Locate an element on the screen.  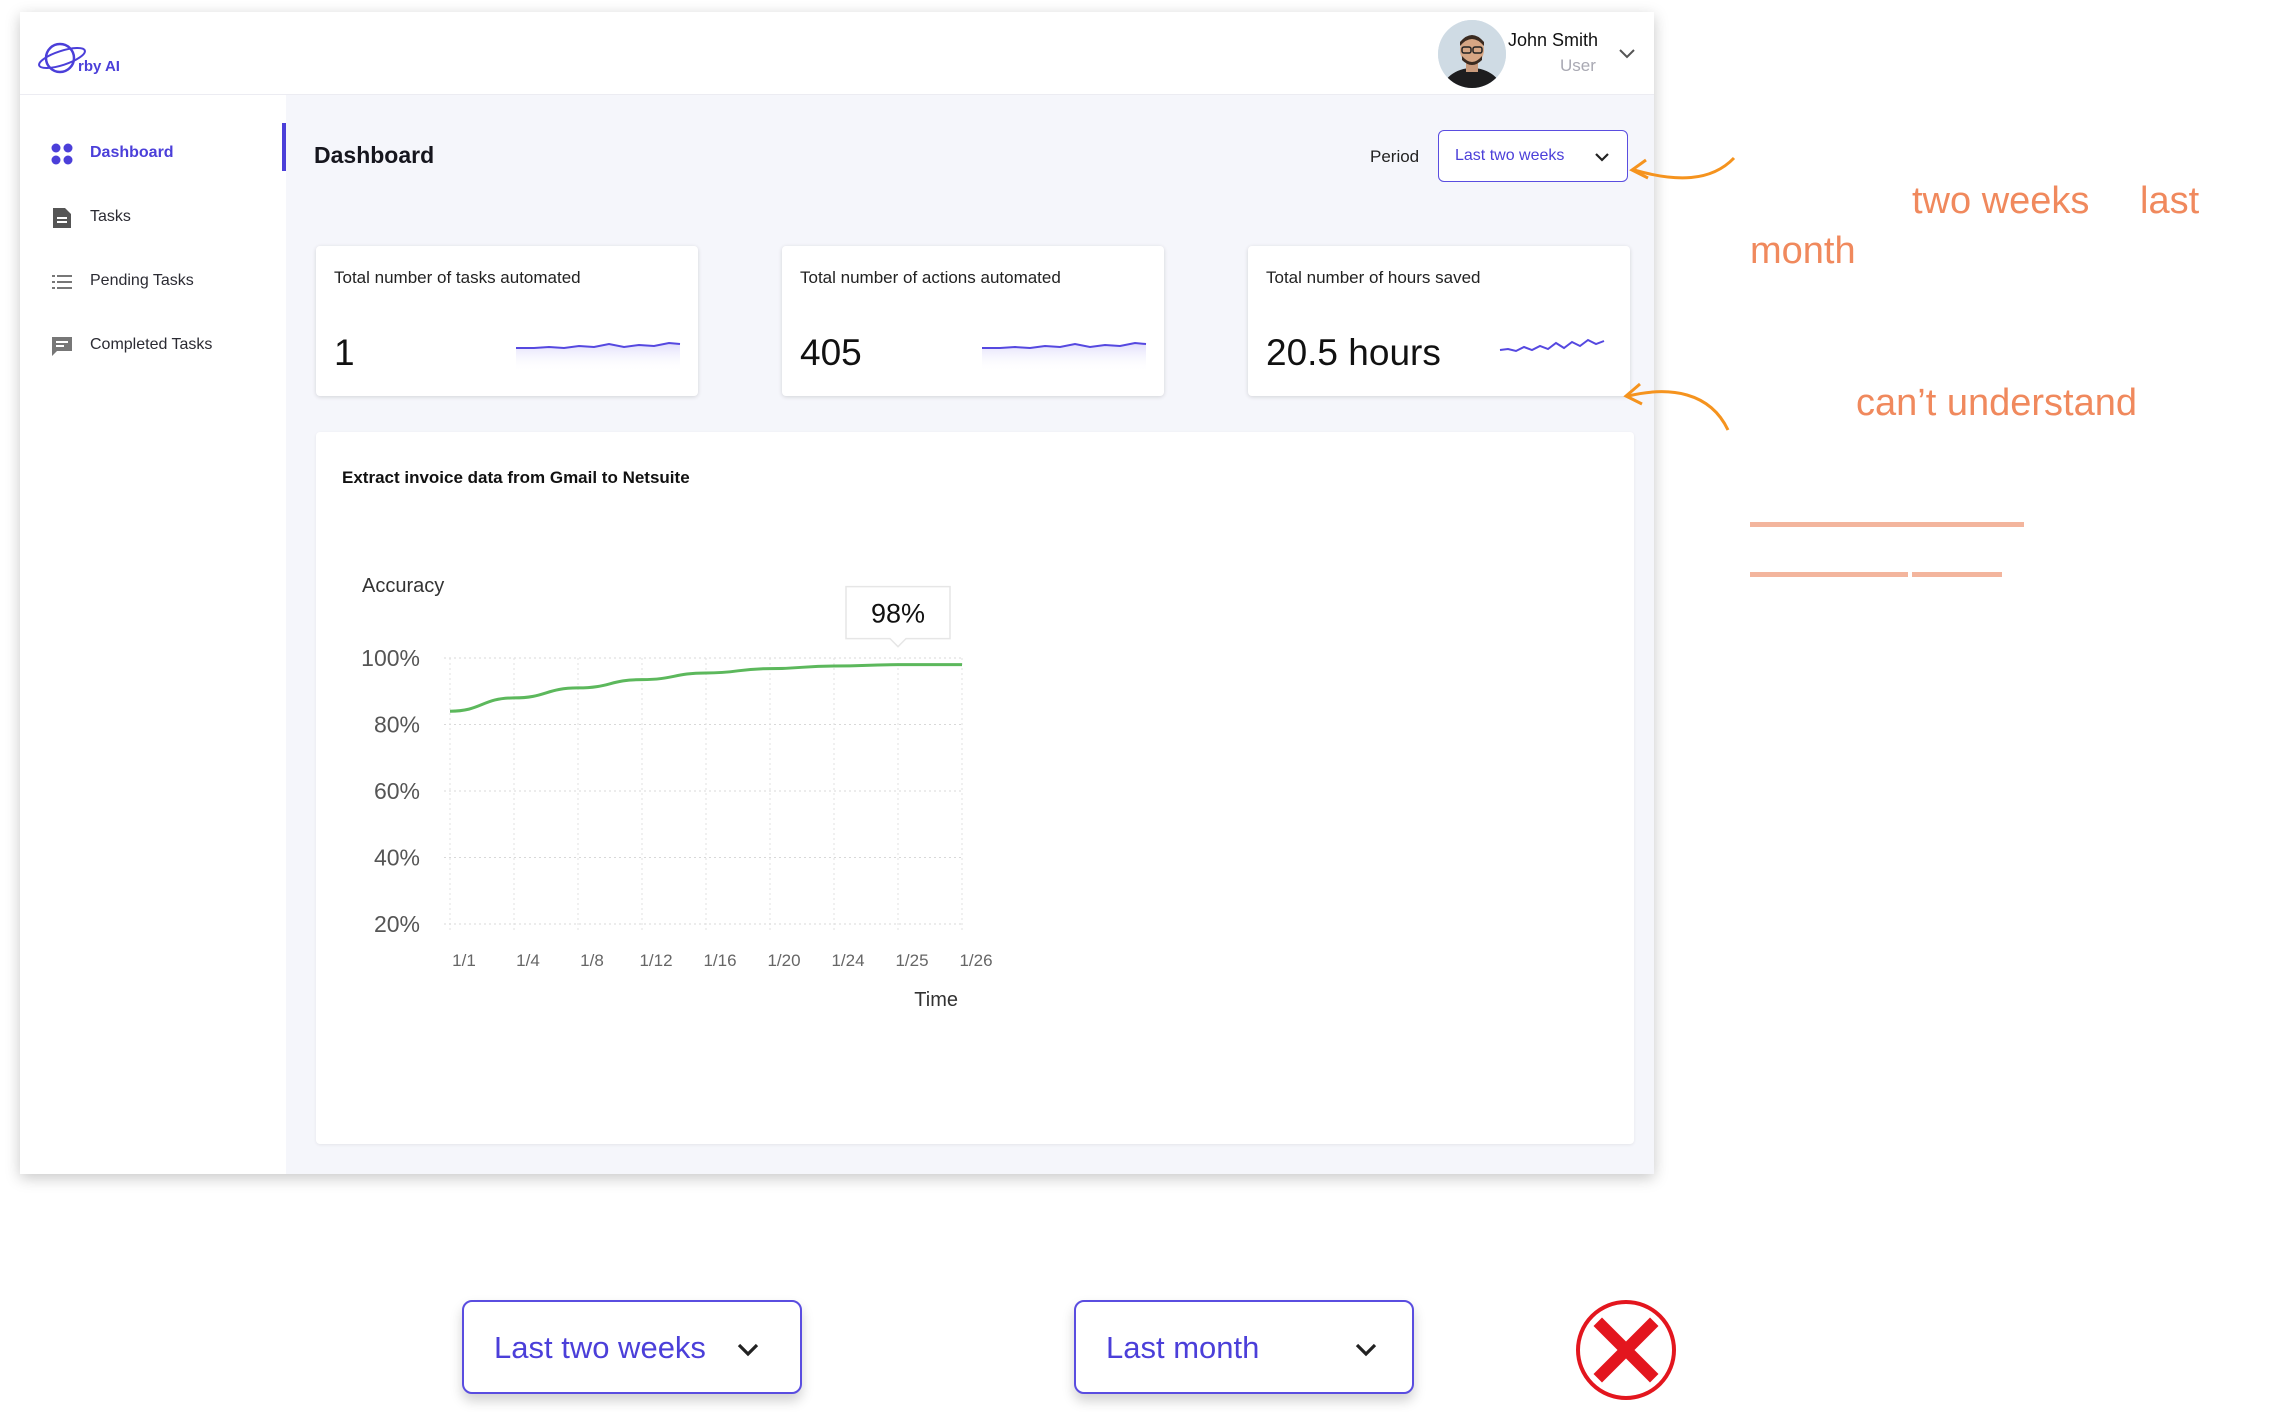
sidebar-item-pending-tasks: Pending Tasks is located at coordinates (160, 282).